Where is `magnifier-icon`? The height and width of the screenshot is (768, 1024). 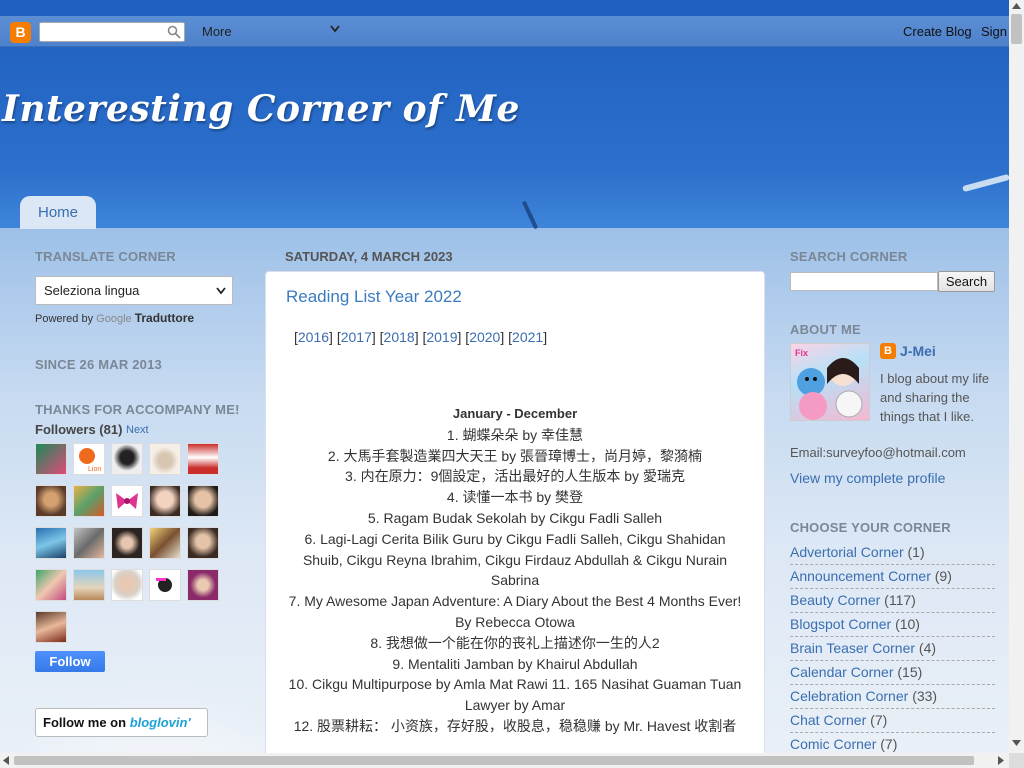 magnifier-icon is located at coordinates (174, 32).